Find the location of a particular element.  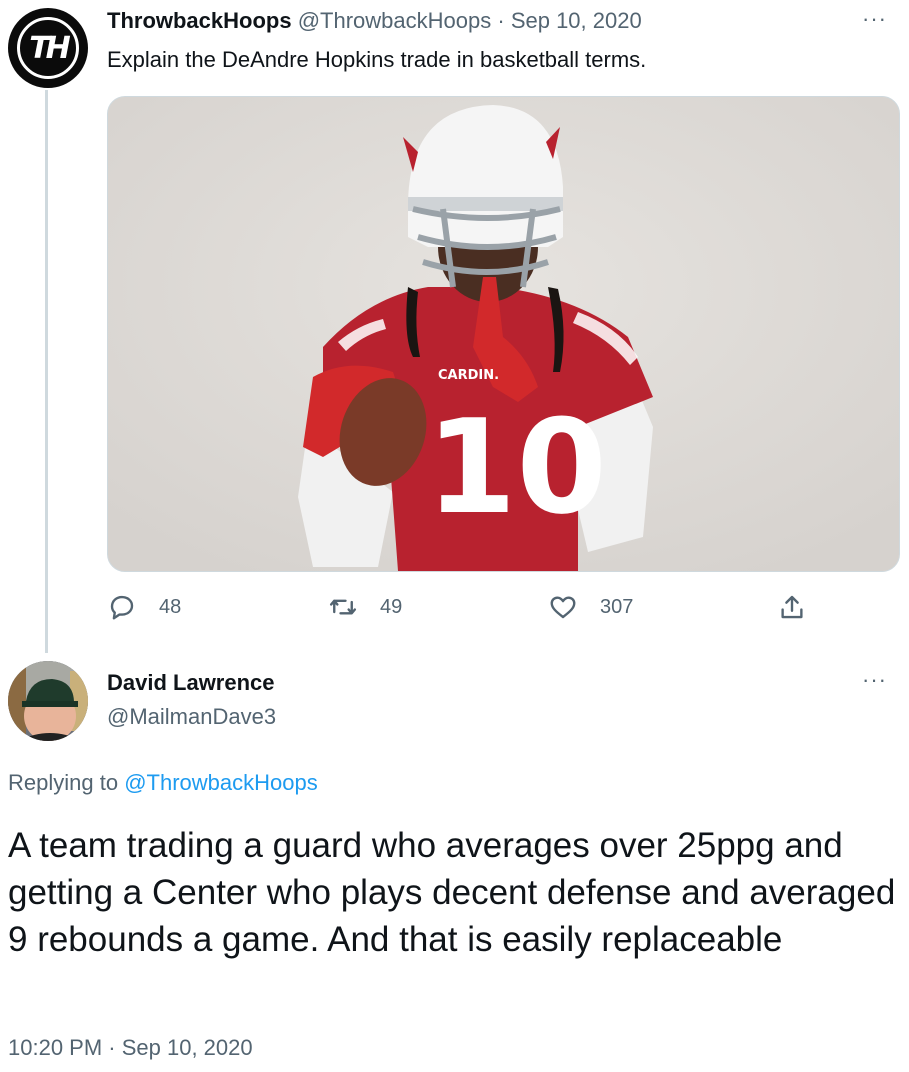

share-button is located at coordinates (803, 607).